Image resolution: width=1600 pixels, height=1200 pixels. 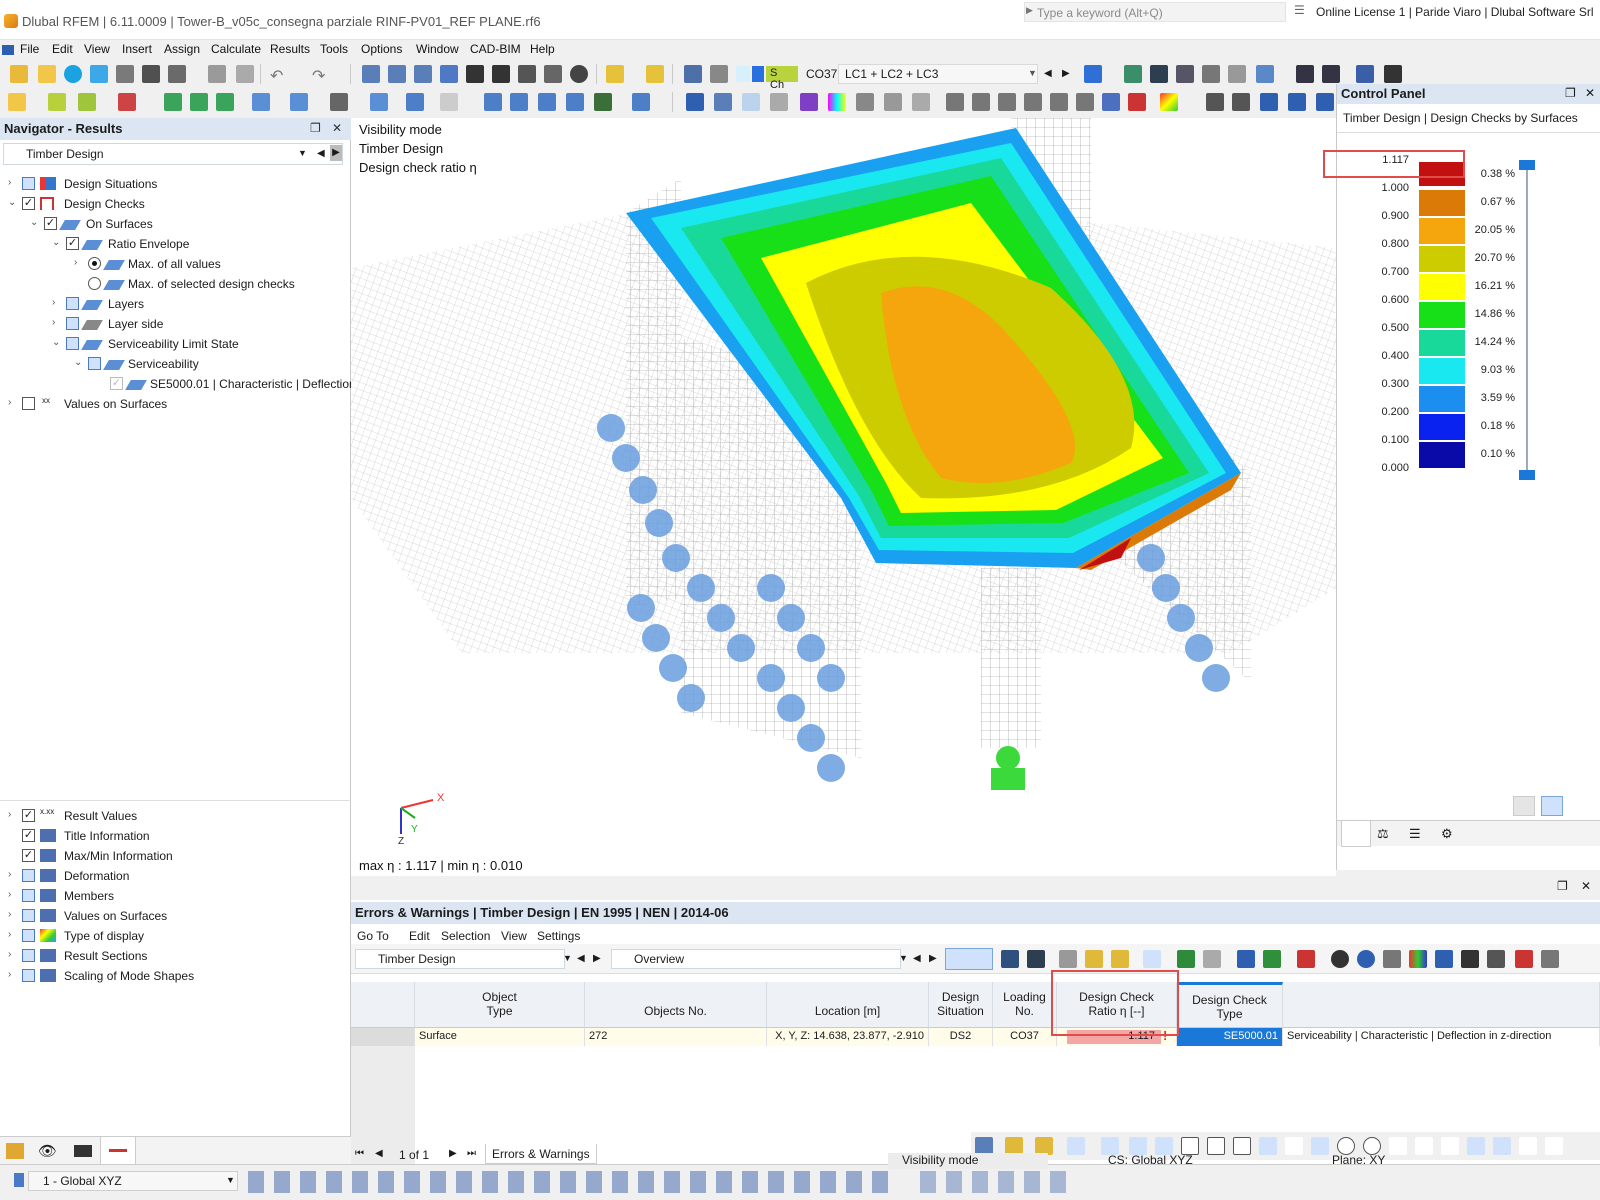 I want to click on load-member-icon, so click(x=493, y=102).